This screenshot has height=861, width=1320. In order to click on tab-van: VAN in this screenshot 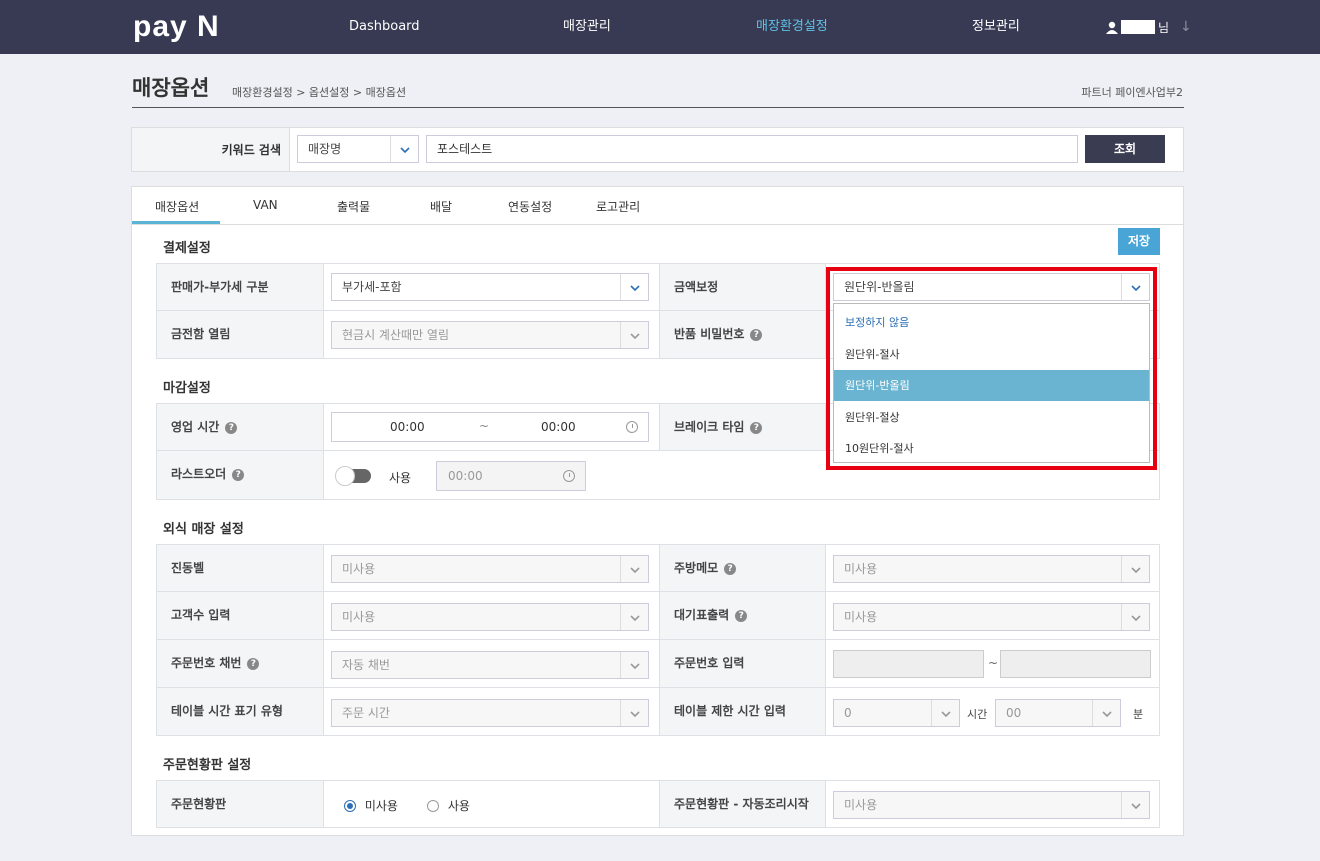, I will do `click(265, 205)`.